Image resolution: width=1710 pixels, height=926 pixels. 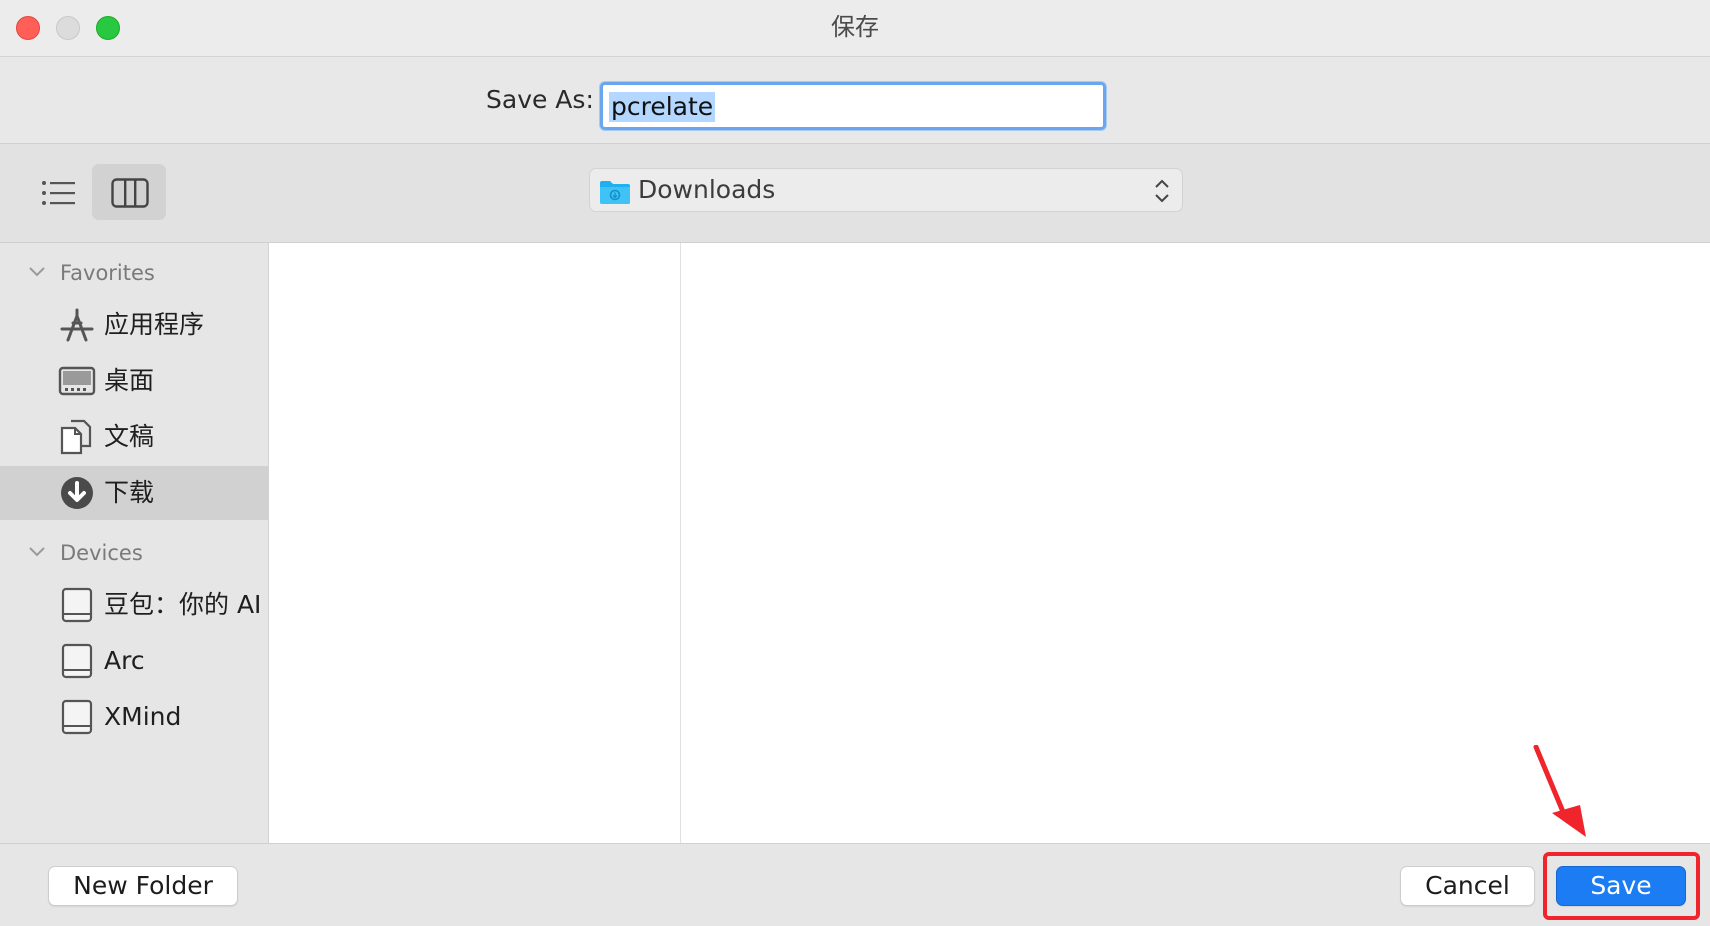 I want to click on new-folder-button: New Folder, so click(x=143, y=886).